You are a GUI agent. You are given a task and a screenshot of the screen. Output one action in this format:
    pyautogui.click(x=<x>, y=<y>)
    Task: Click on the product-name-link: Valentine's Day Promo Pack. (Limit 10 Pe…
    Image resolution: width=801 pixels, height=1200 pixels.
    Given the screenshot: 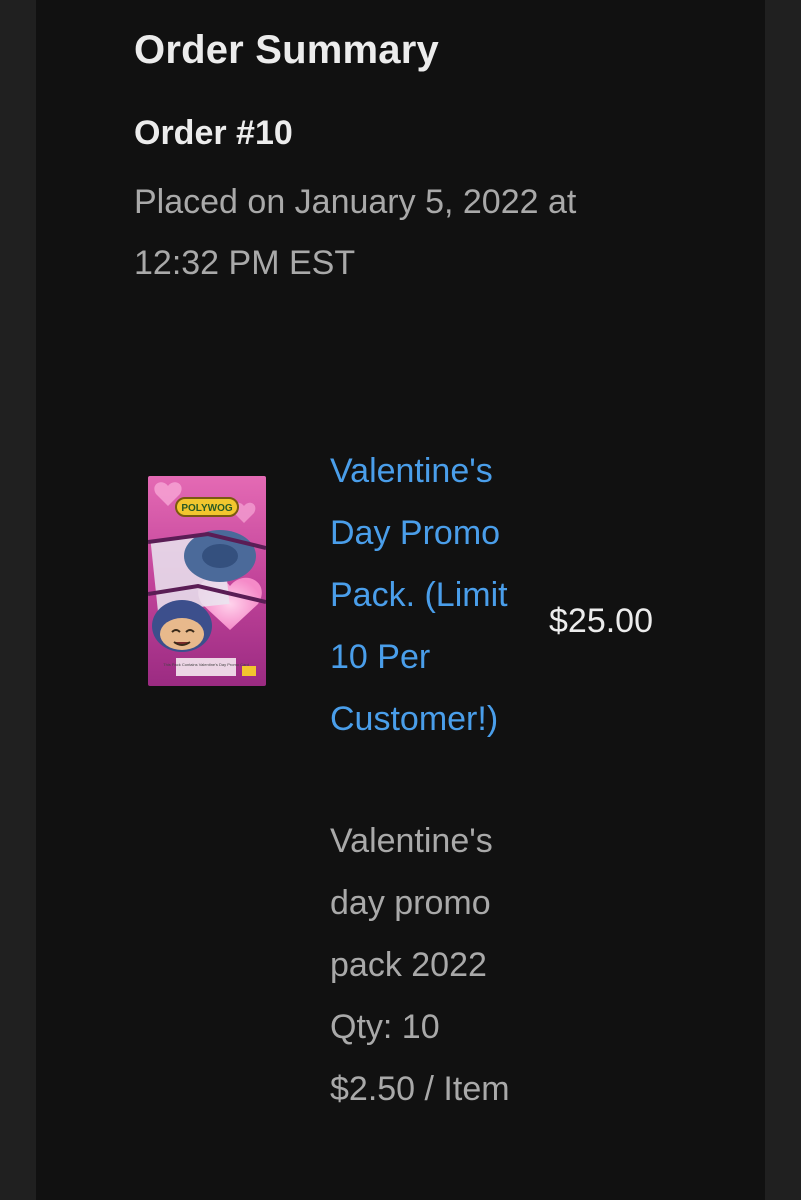 What is the action you would take?
    pyautogui.click(x=435, y=595)
    